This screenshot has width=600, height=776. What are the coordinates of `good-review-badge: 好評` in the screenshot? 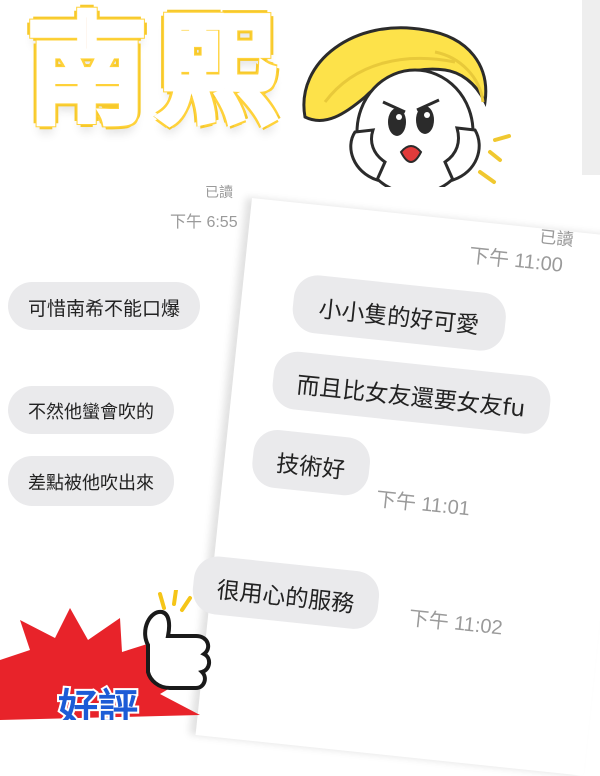 It's located at (105, 655).